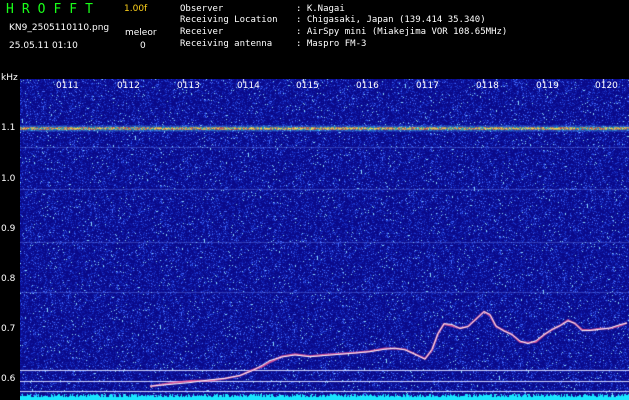  I want to click on time-tick-label: 0120, so click(606, 86).